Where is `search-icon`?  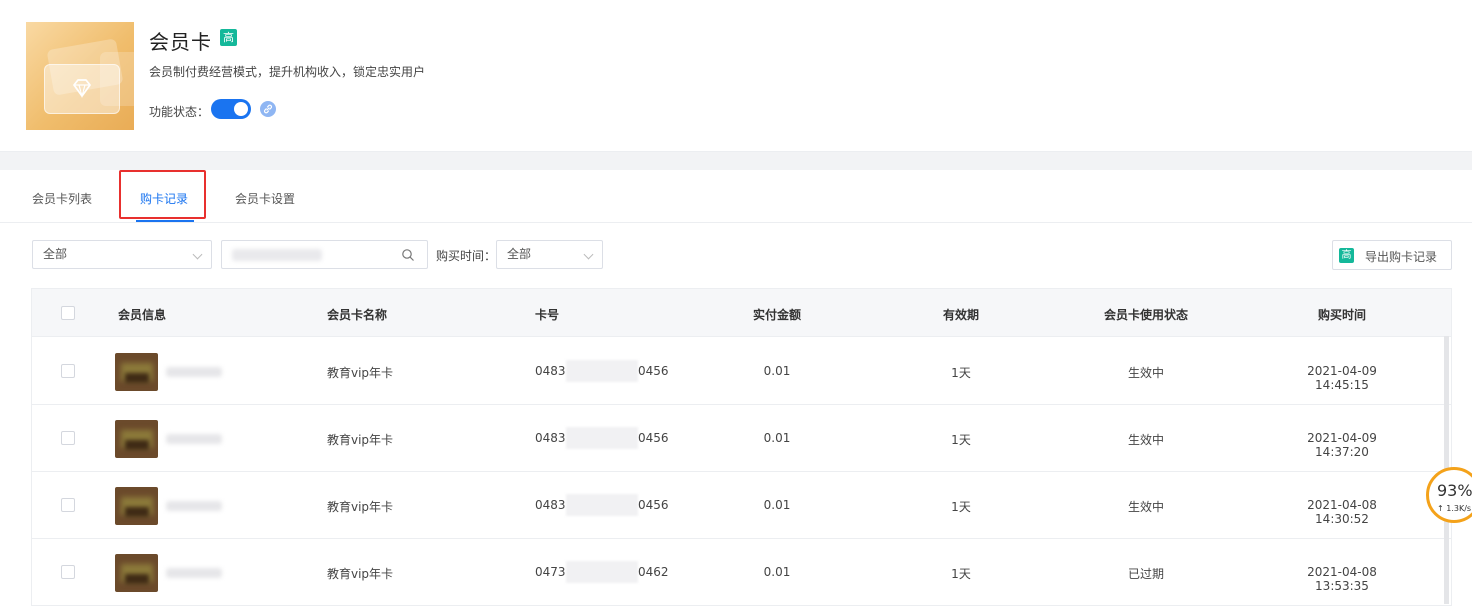
search-icon is located at coordinates (408, 255).